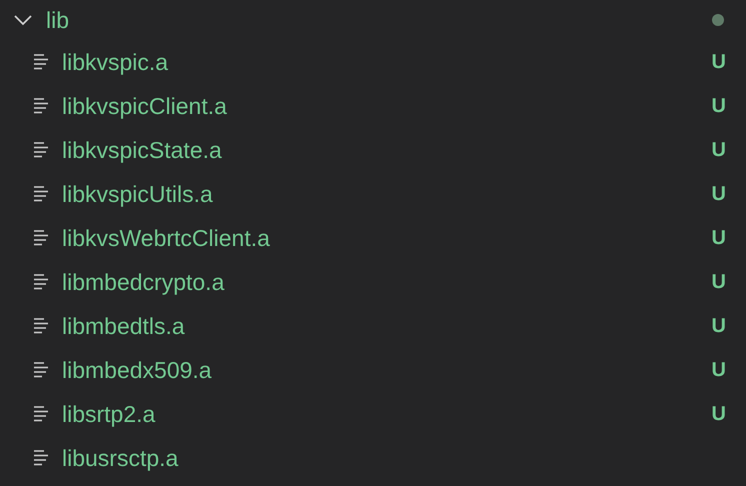  I want to click on file-name: libmbedx509.a, so click(137, 370).